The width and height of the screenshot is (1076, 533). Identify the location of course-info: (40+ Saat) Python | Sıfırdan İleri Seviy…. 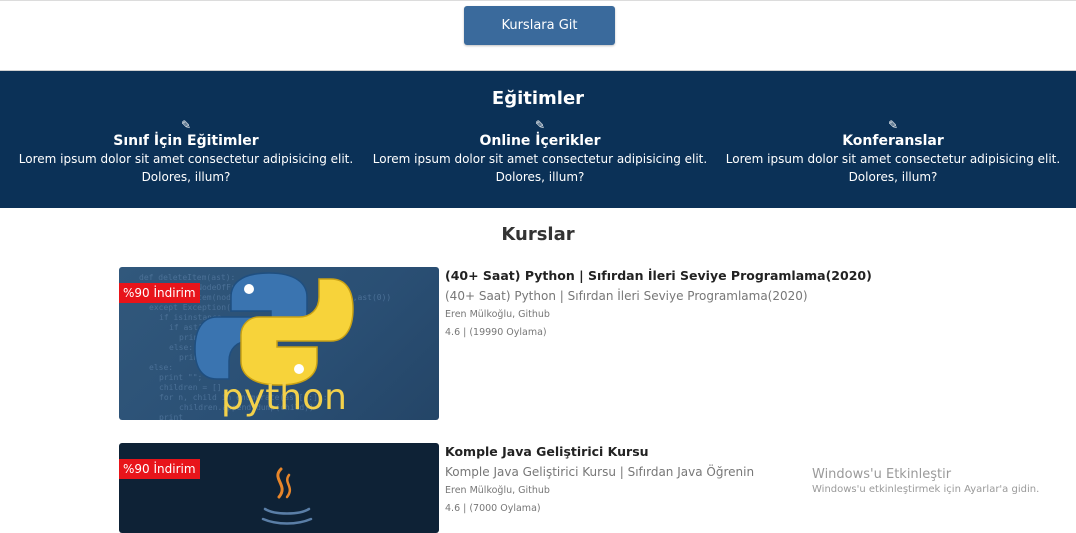
(665, 304).